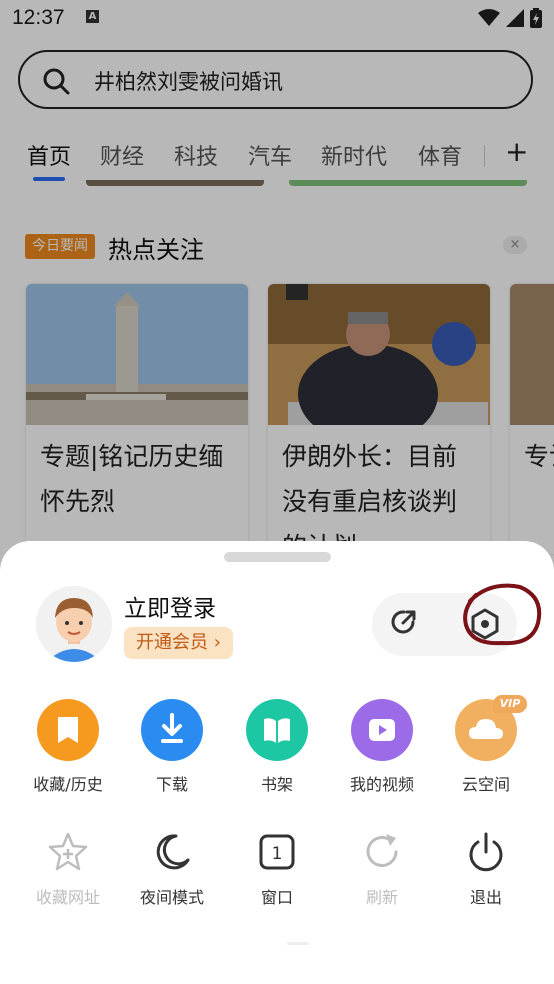  What do you see at coordinates (404, 622) in the screenshot?
I see `share-icon` at bounding box center [404, 622].